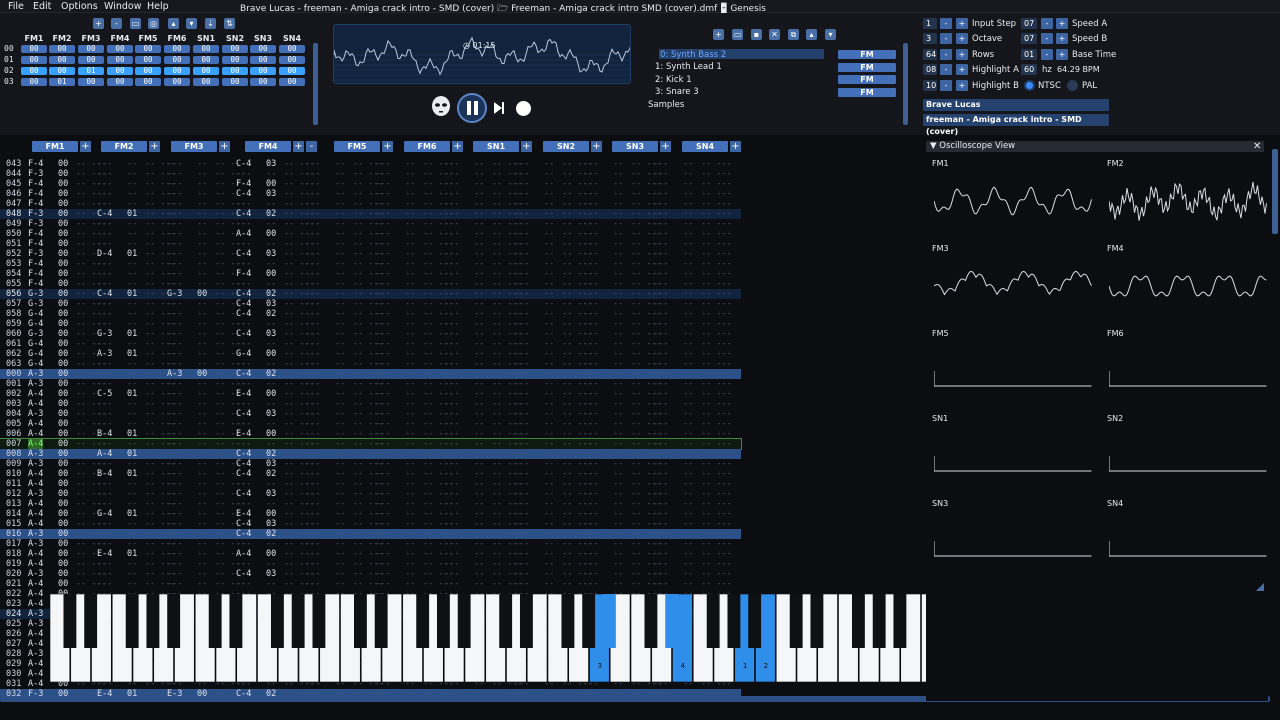  Describe the element at coordinates (946, 54) in the screenshot. I see `rows-minus: -` at that location.